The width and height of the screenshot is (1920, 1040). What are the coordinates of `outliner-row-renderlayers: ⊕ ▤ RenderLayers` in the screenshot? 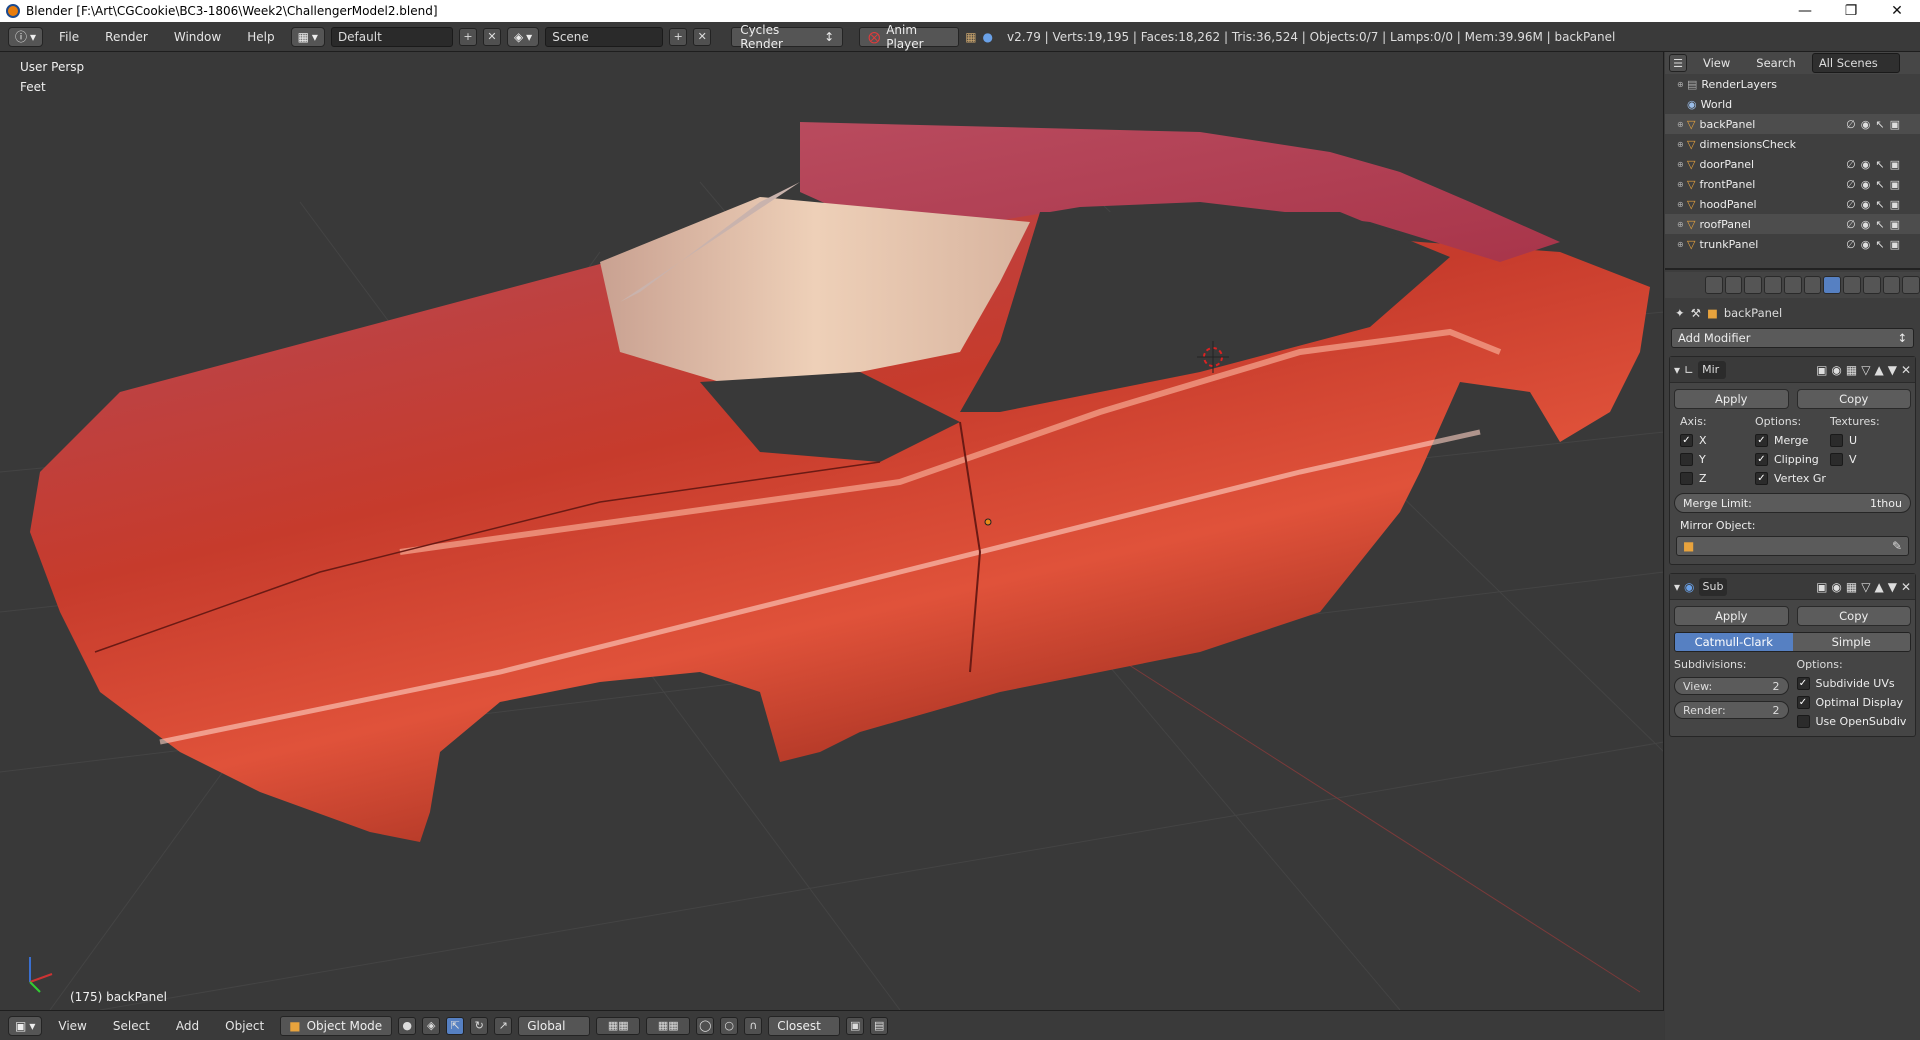 It's located at (1792, 84).